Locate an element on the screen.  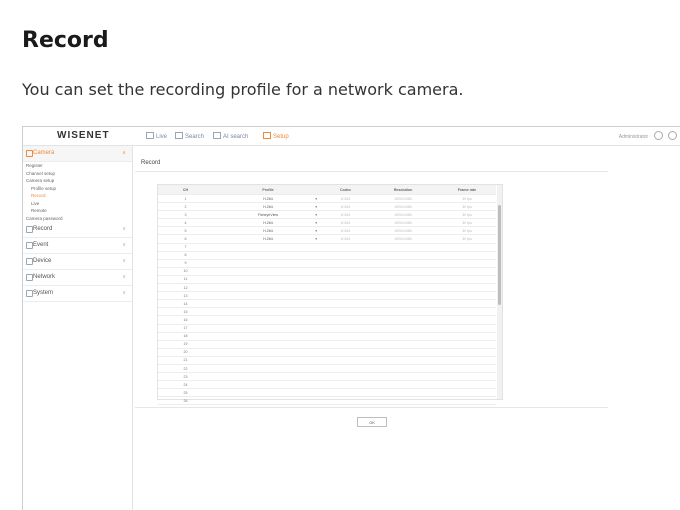
ok-button: OK is located at coordinates (372, 422).